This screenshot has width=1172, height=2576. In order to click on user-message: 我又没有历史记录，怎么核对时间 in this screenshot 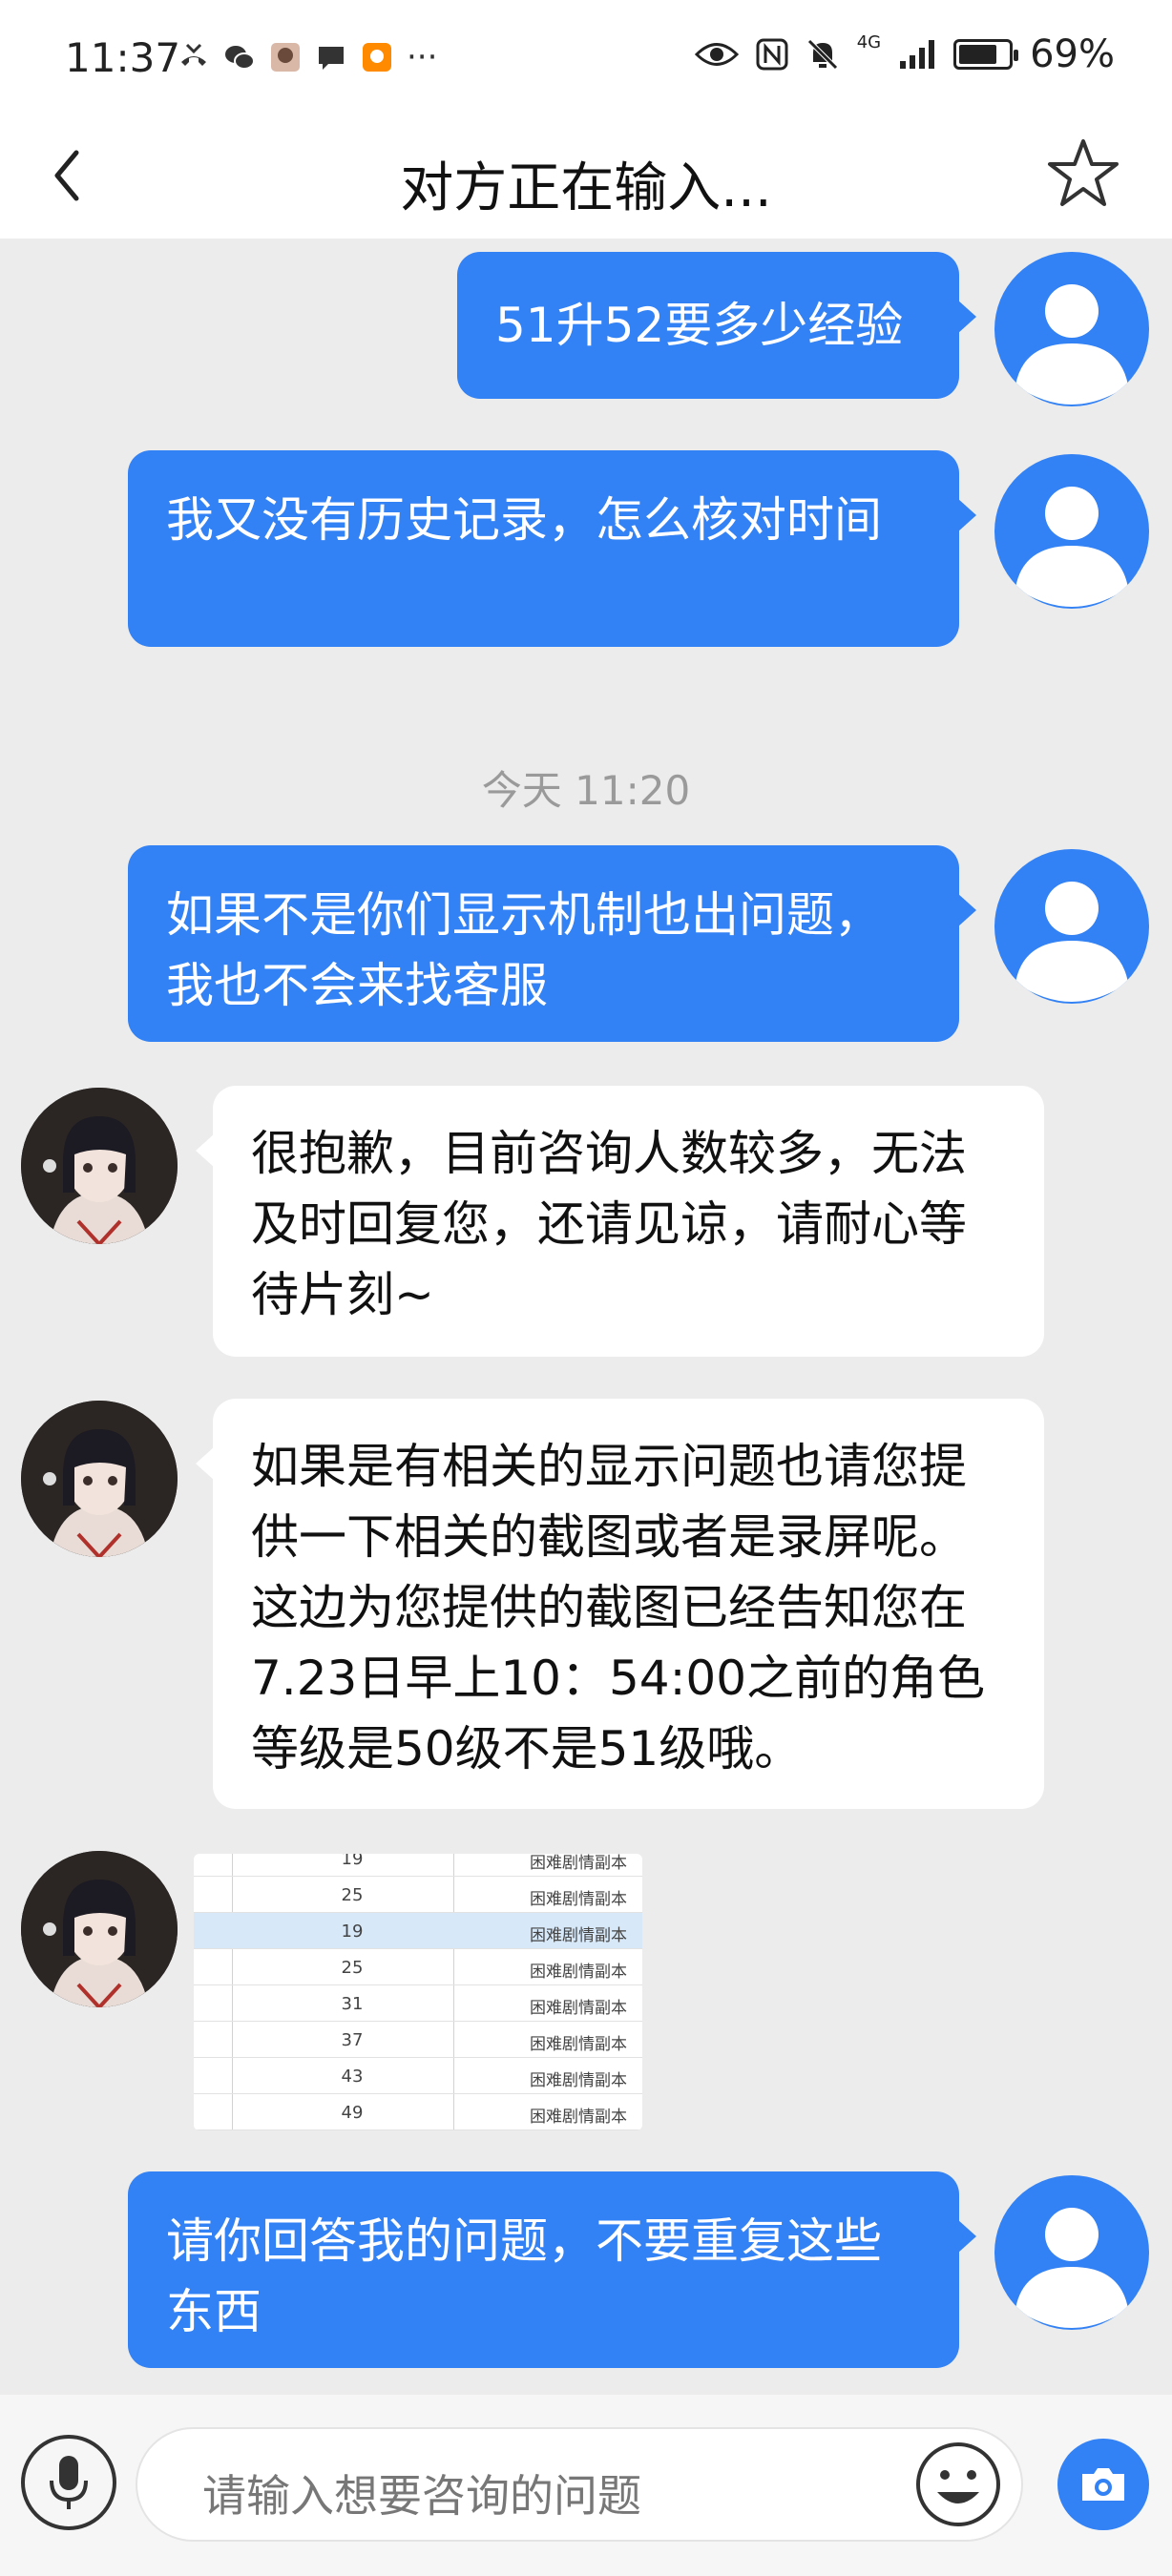, I will do `click(552, 548)`.